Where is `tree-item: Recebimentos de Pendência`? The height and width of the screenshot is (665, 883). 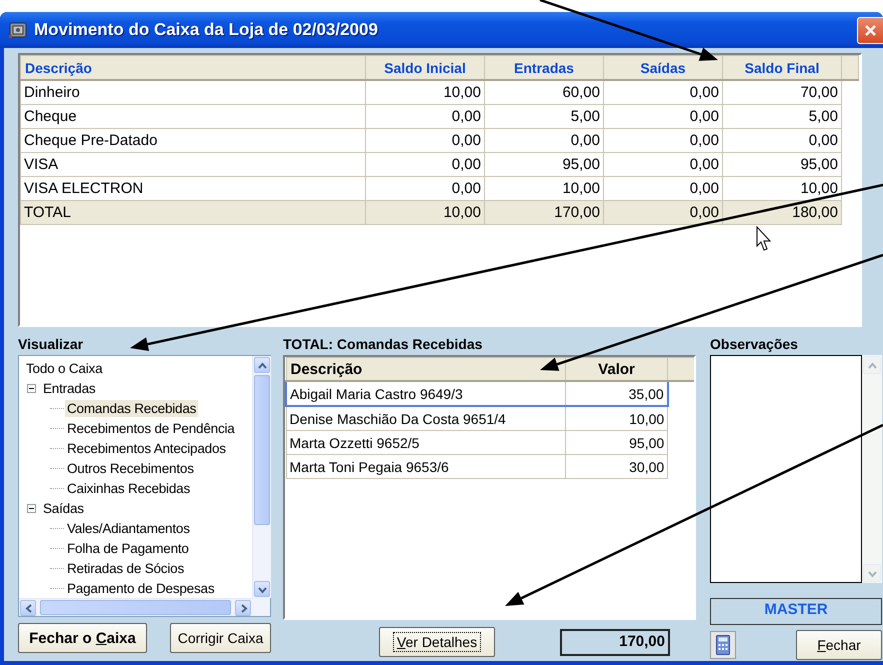
tree-item: Recebimentos de Pendência is located at coordinates (151, 428).